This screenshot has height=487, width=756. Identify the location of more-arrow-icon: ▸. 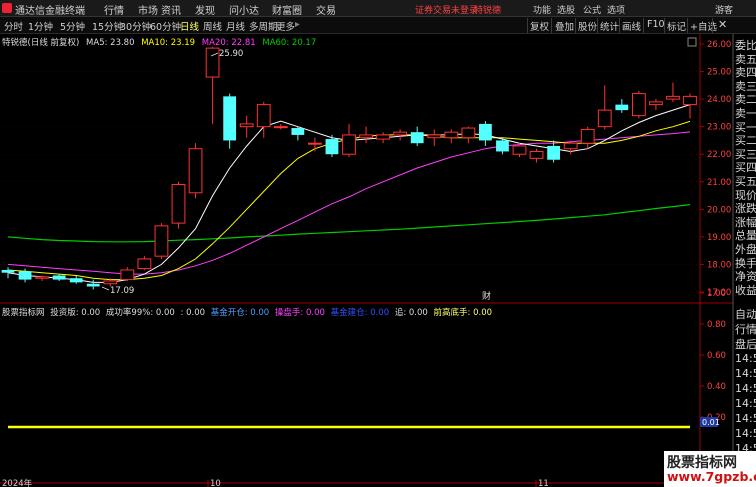
(297, 24).